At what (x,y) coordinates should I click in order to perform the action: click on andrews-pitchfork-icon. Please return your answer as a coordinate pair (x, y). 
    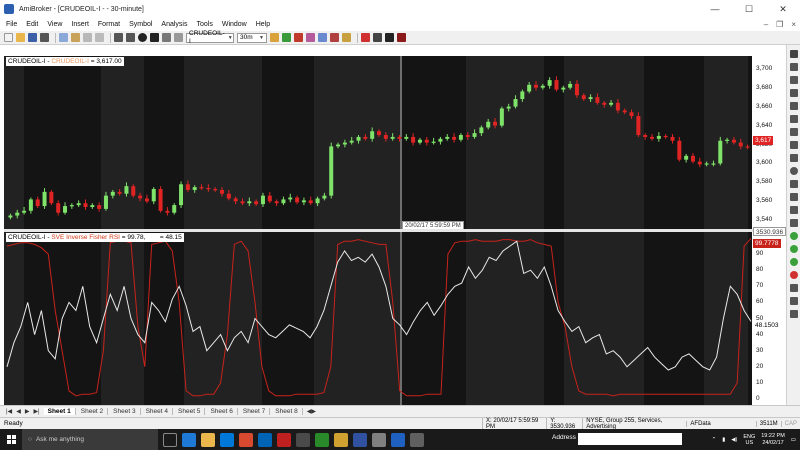
    Looking at the image, I should click on (793, 288).